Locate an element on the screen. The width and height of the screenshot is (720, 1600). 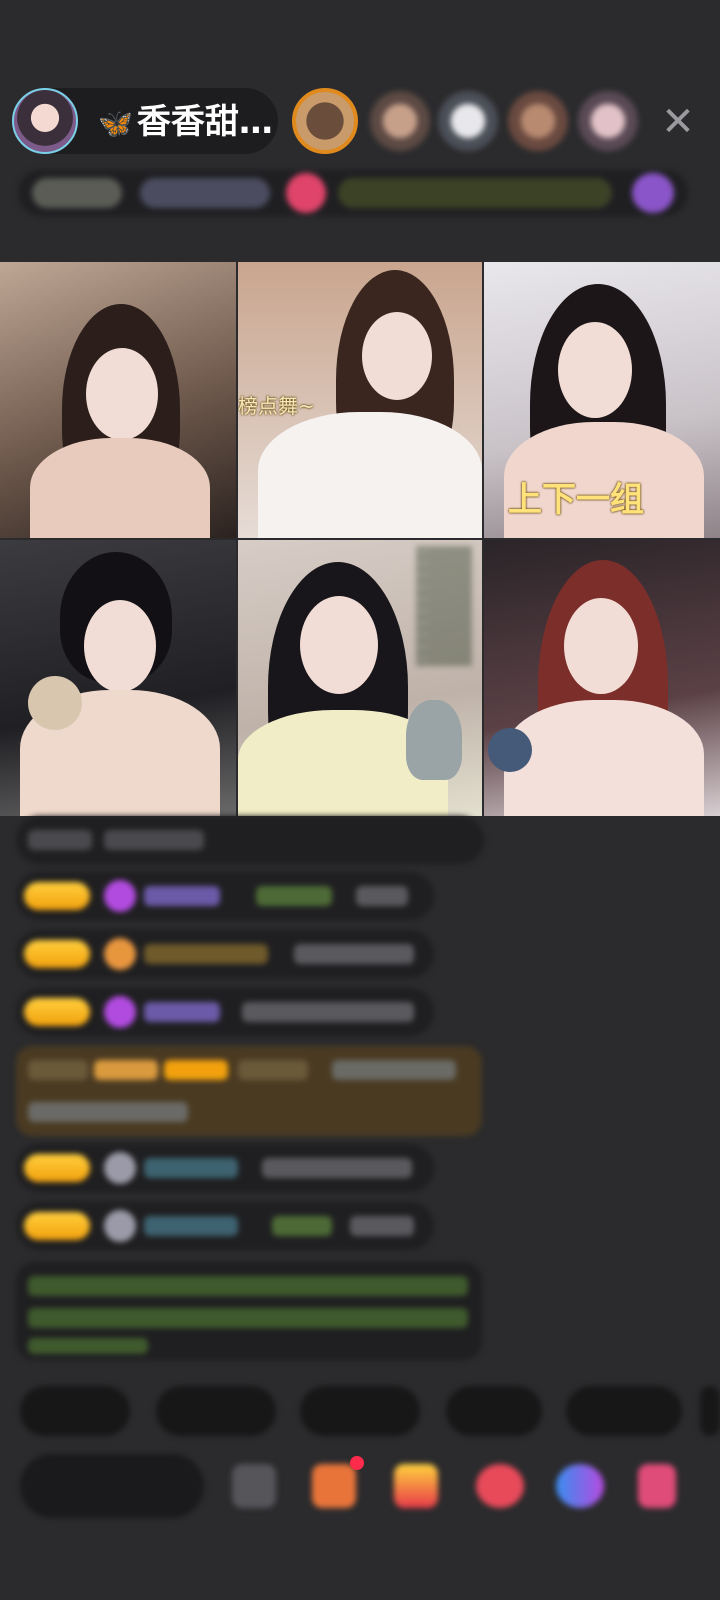
butterfly-icon: 🦋 is located at coordinates (115, 123).